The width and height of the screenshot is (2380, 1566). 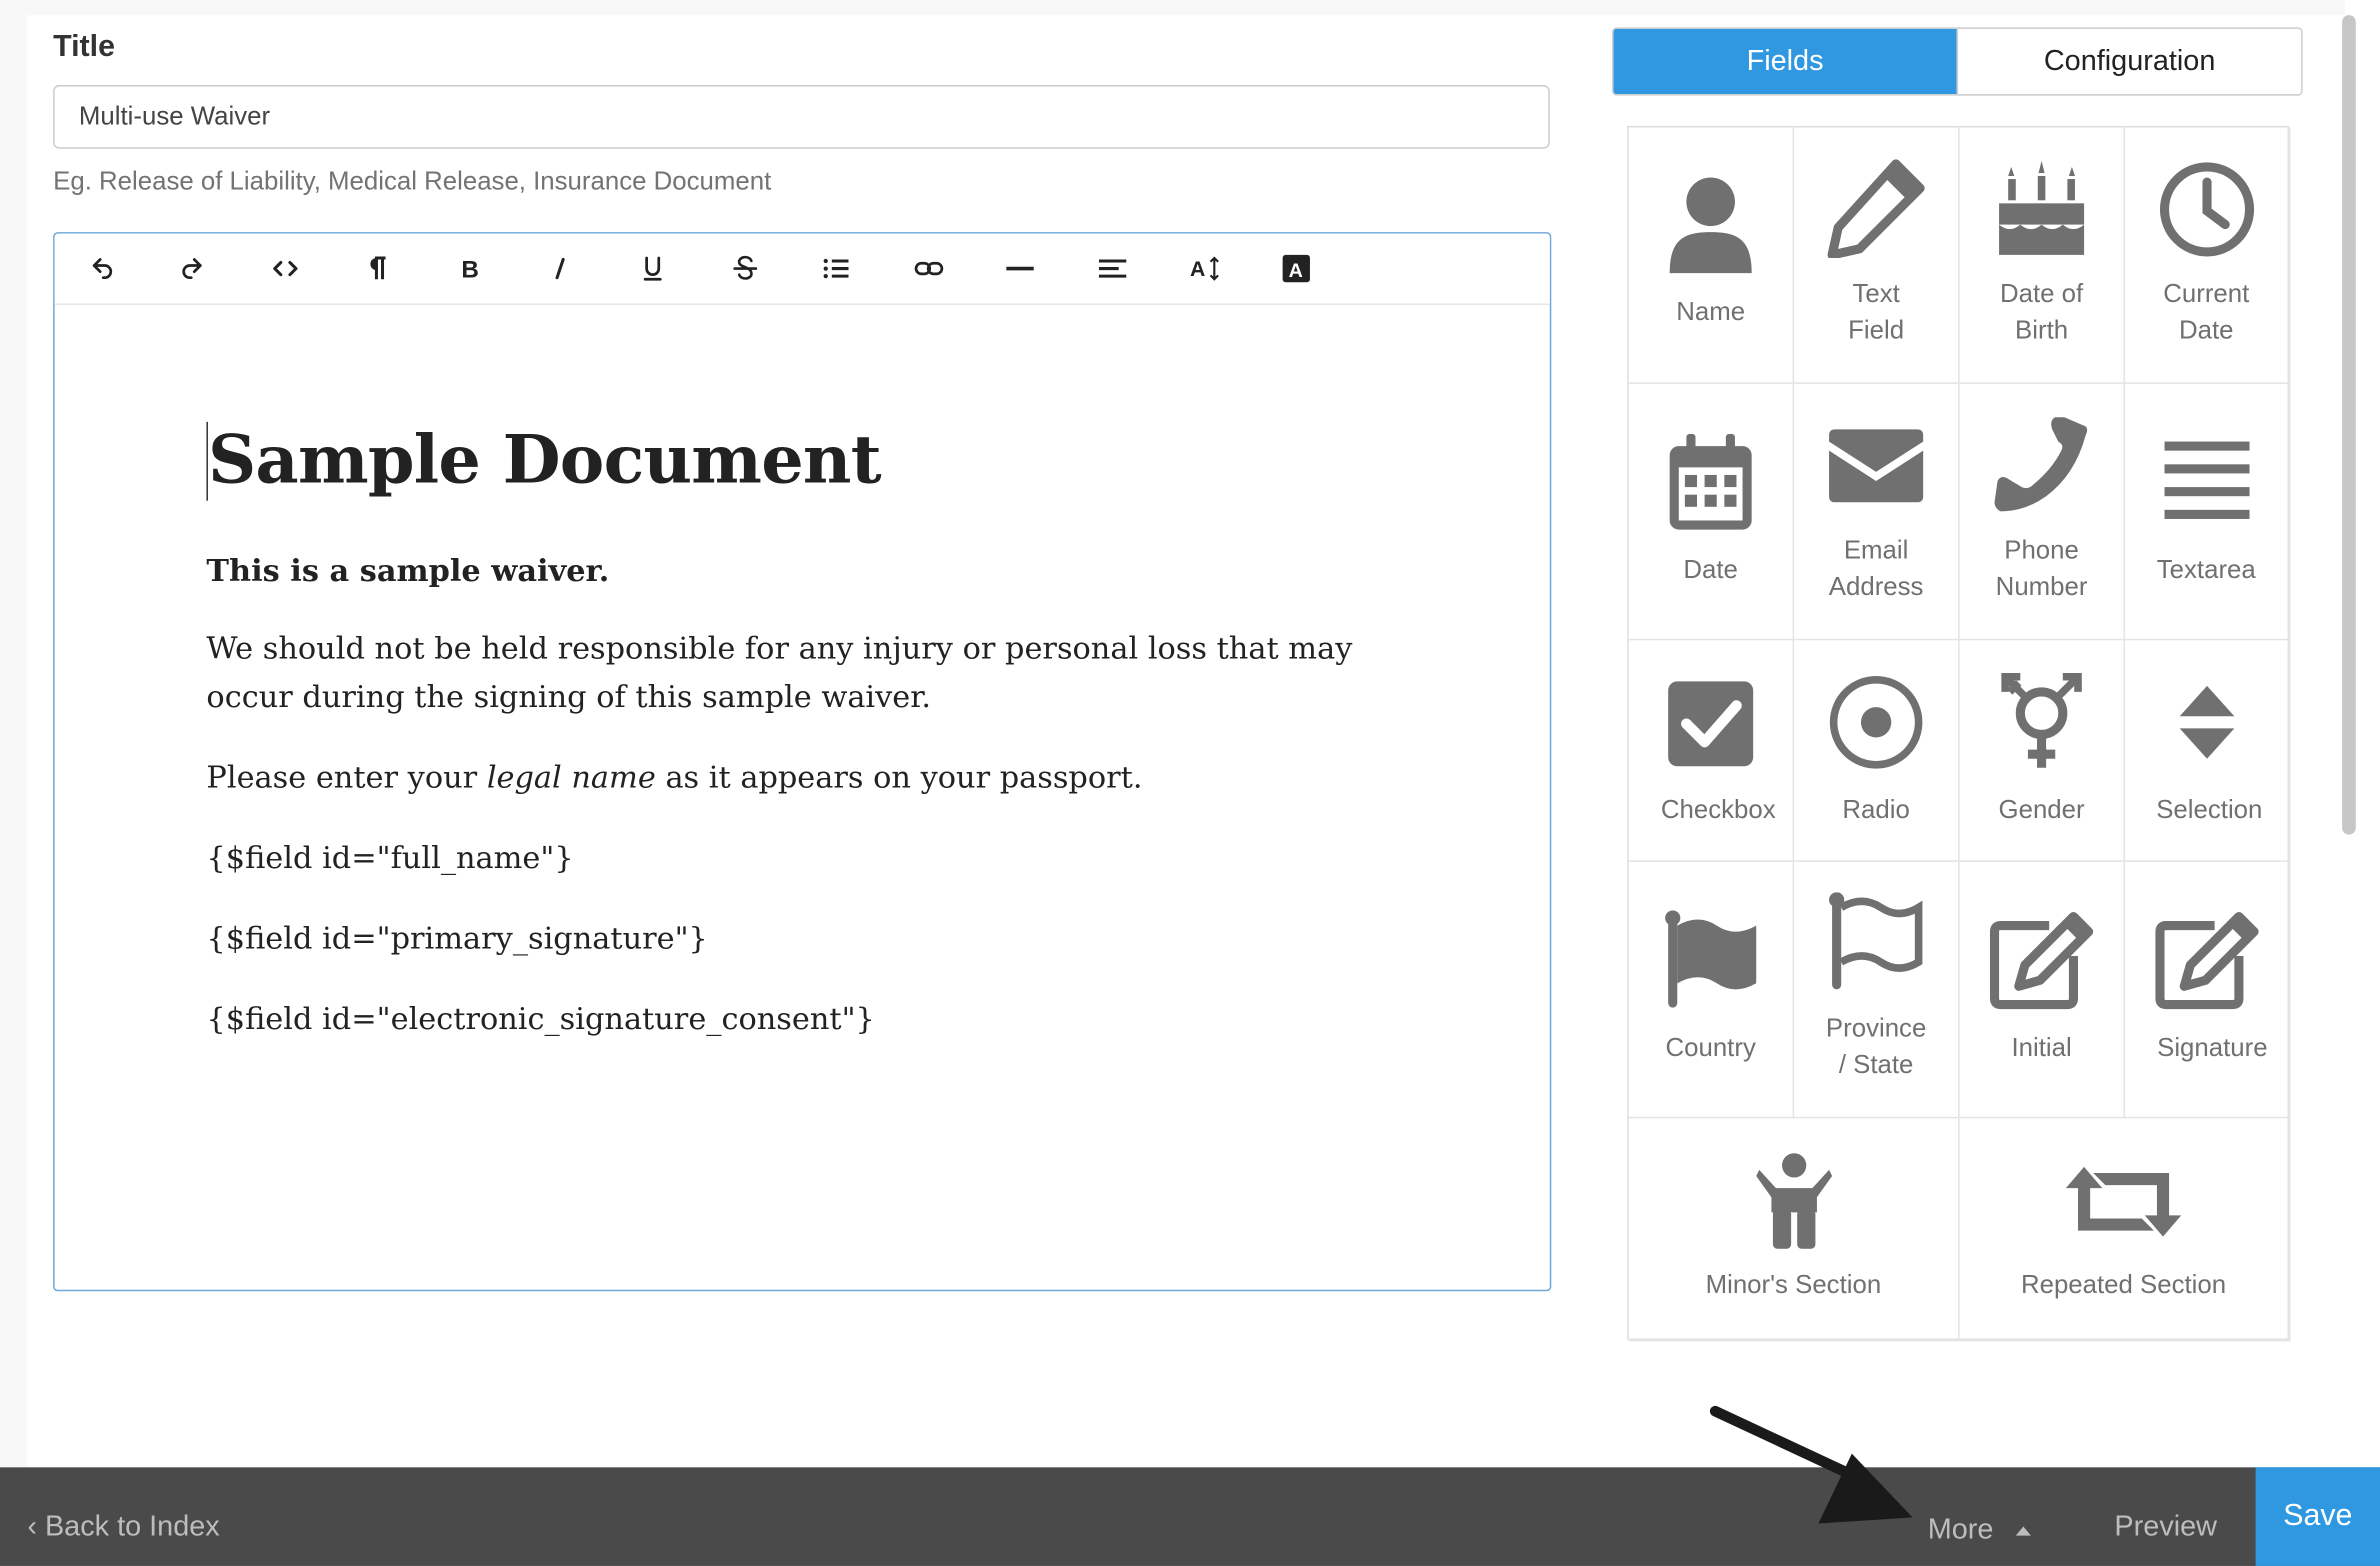 What do you see at coordinates (1793, 1284) in the screenshot?
I see `field-label: Minor's Section` at bounding box center [1793, 1284].